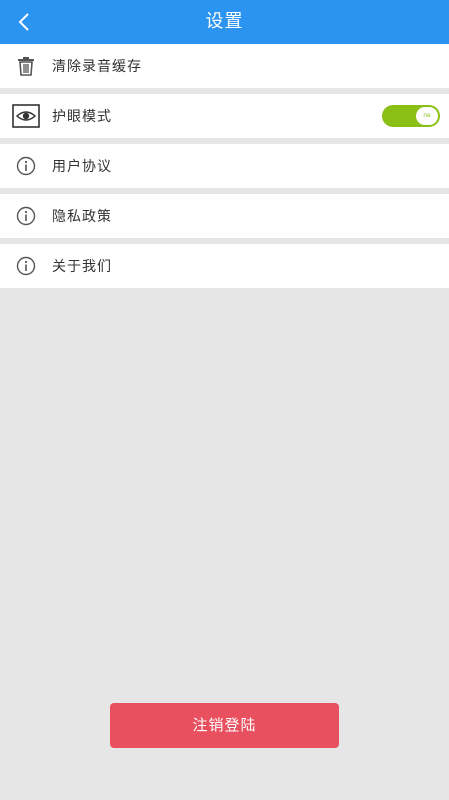 The image size is (449, 800). I want to click on user-agreement-label: 用户协议, so click(82, 167).